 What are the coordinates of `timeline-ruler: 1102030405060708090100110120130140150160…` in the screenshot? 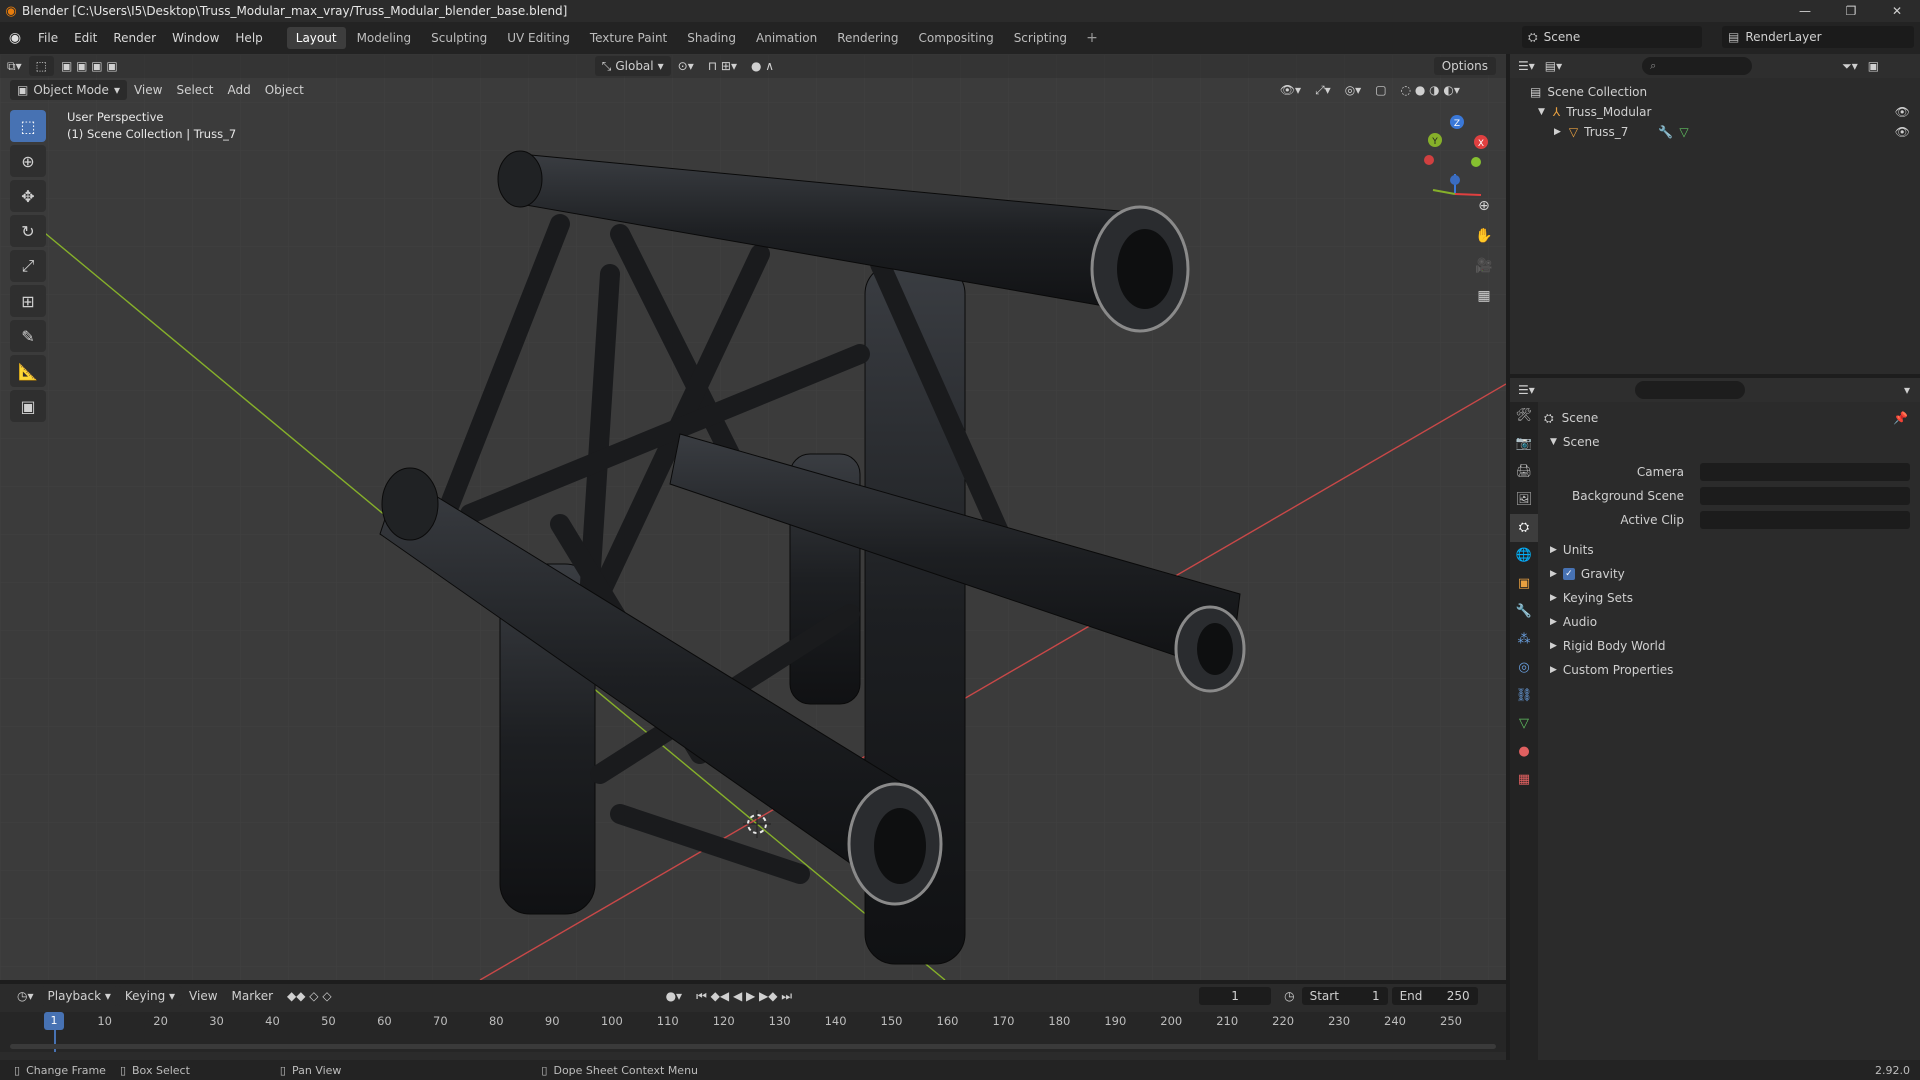 It's located at (753, 1032).